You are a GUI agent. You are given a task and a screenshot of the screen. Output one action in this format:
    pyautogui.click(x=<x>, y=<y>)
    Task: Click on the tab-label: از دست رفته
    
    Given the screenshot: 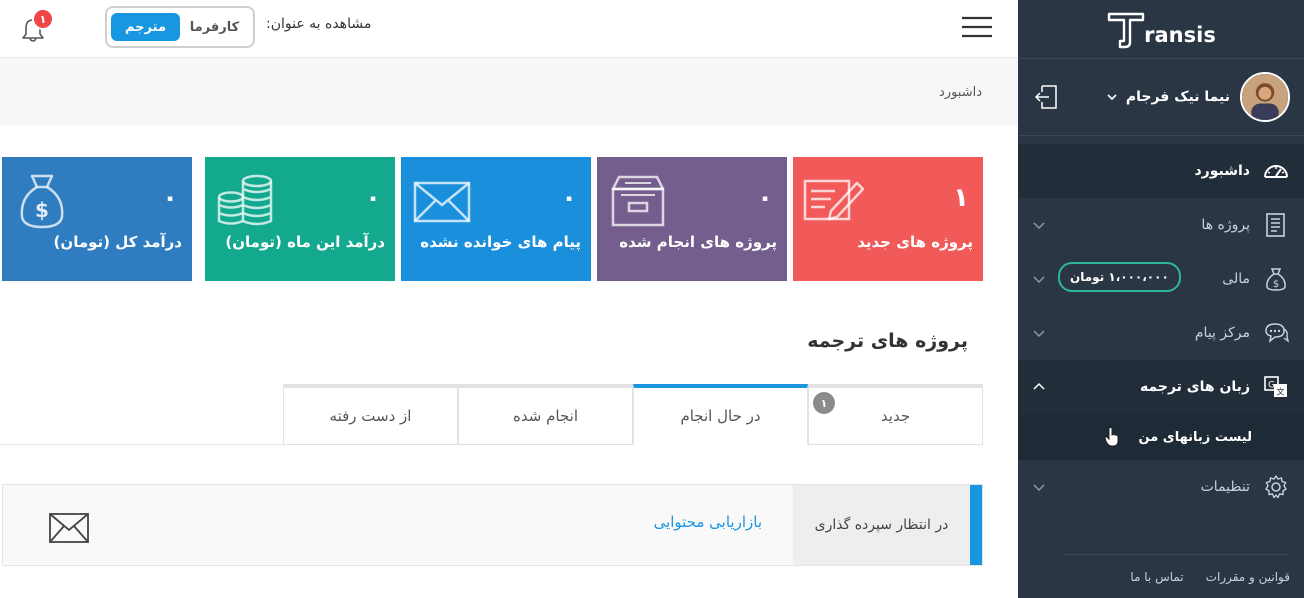 What is the action you would take?
    pyautogui.click(x=370, y=416)
    